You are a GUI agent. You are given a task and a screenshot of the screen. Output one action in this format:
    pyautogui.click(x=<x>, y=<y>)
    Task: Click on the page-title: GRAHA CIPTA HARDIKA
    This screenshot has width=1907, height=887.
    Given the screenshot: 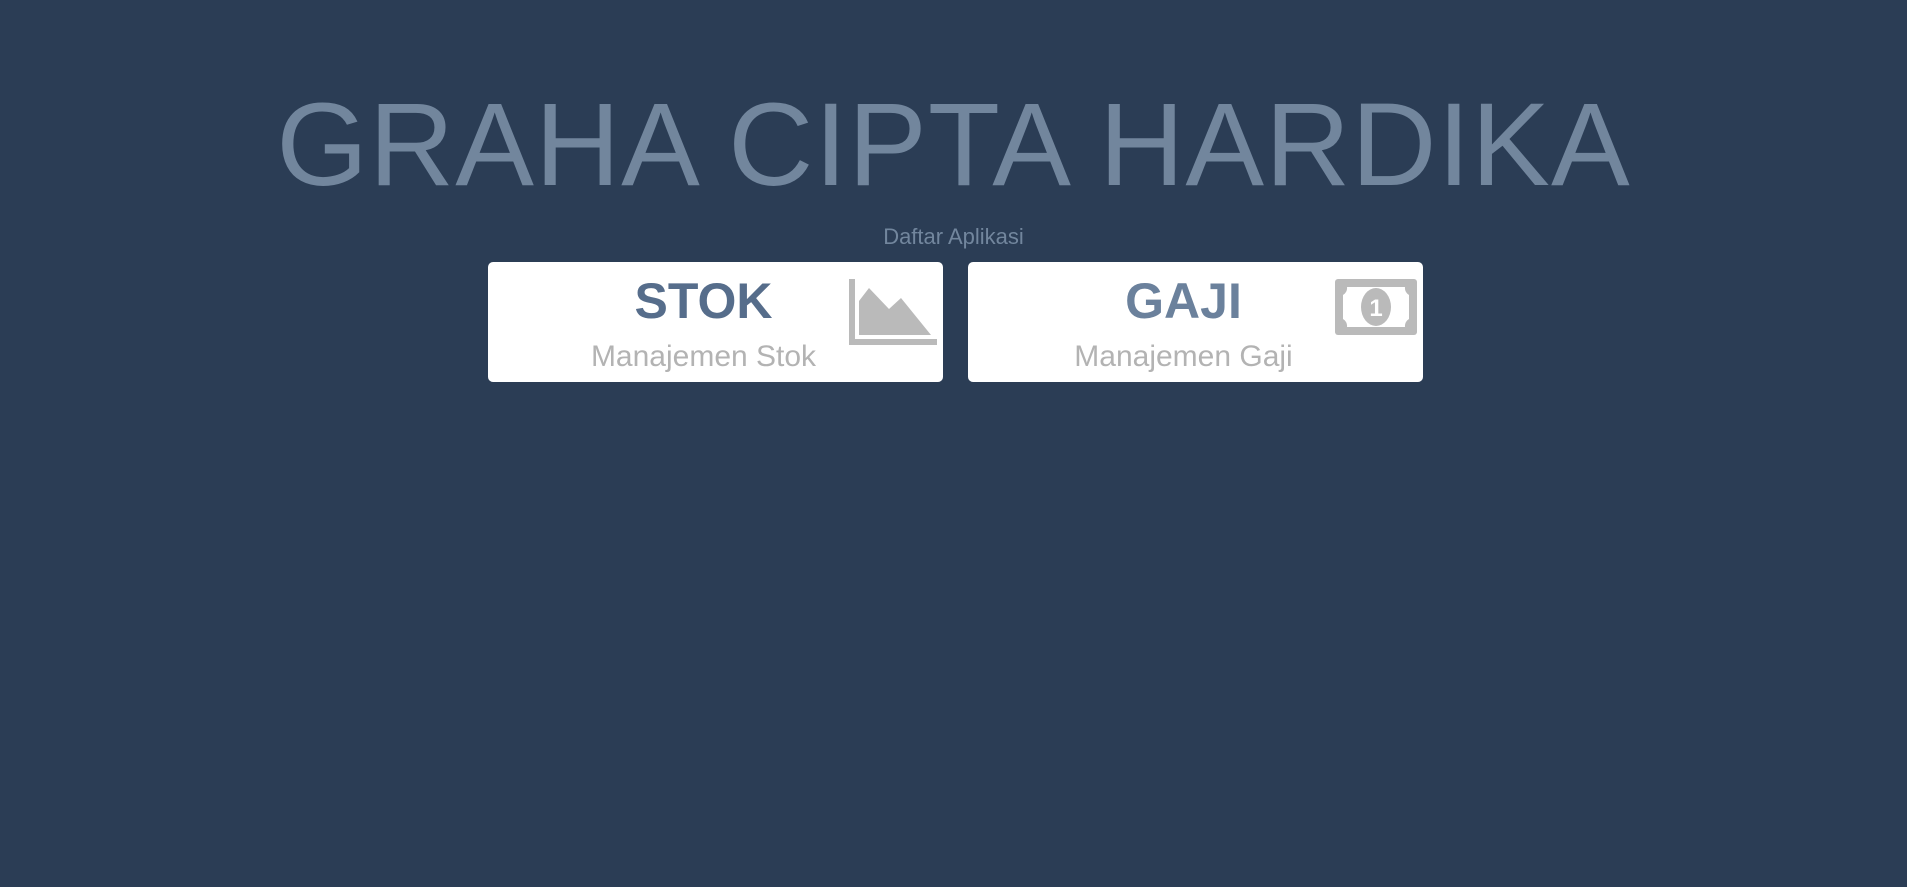 What is the action you would take?
    pyautogui.click(x=953, y=145)
    